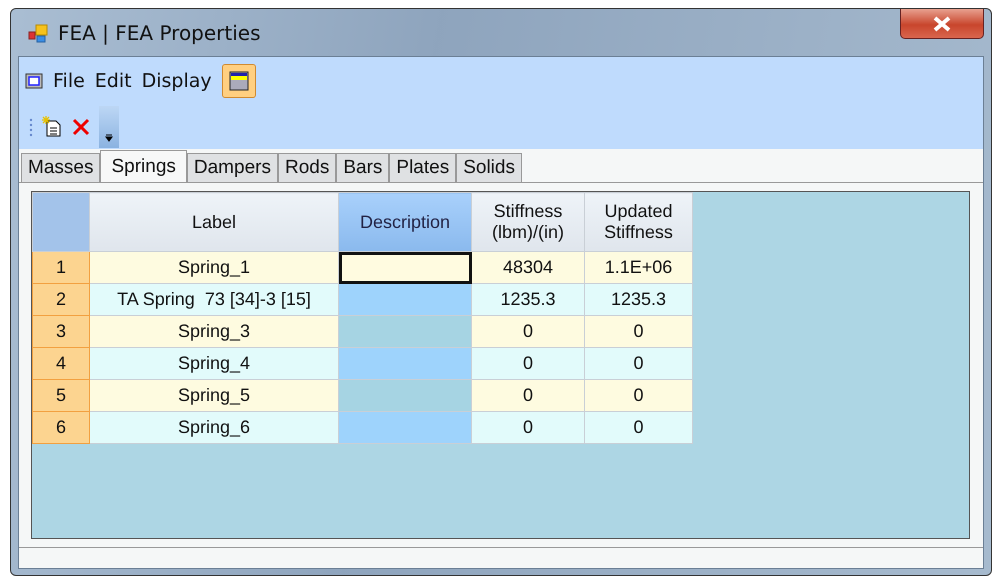 This screenshot has width=999, height=585. I want to click on tab: Rods, so click(307, 167).